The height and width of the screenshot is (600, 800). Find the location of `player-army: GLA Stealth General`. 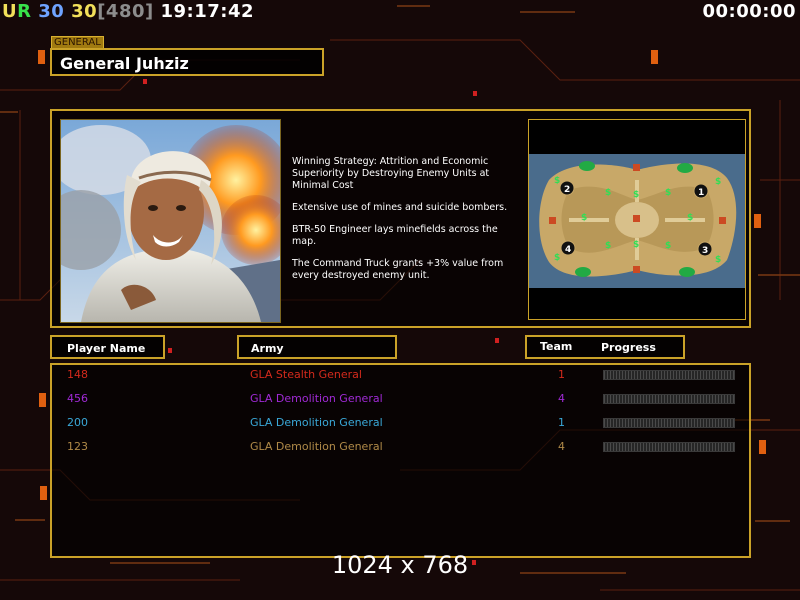

player-army: GLA Stealth General is located at coordinates (306, 374).